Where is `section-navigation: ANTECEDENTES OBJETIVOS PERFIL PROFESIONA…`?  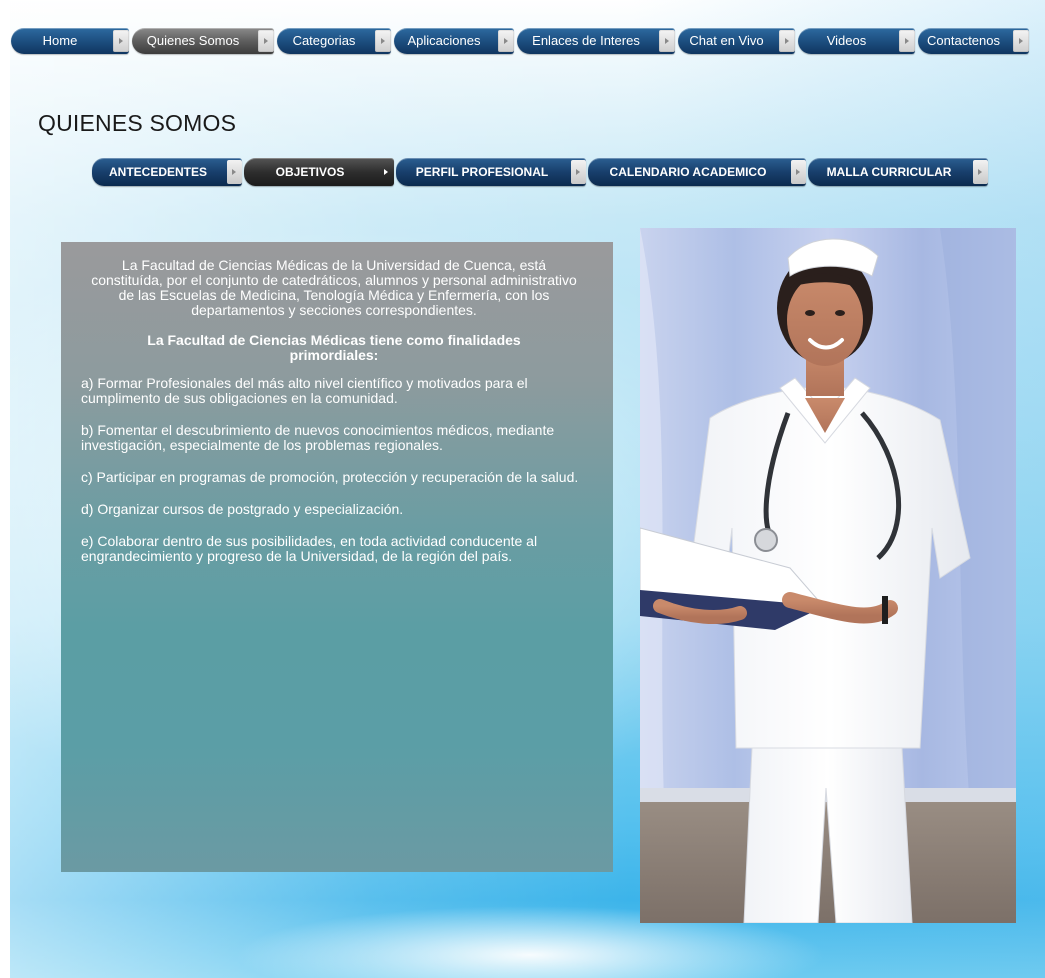 section-navigation: ANTECEDENTES OBJETIVOS PERFIL PROFESIONA… is located at coordinates (540, 172).